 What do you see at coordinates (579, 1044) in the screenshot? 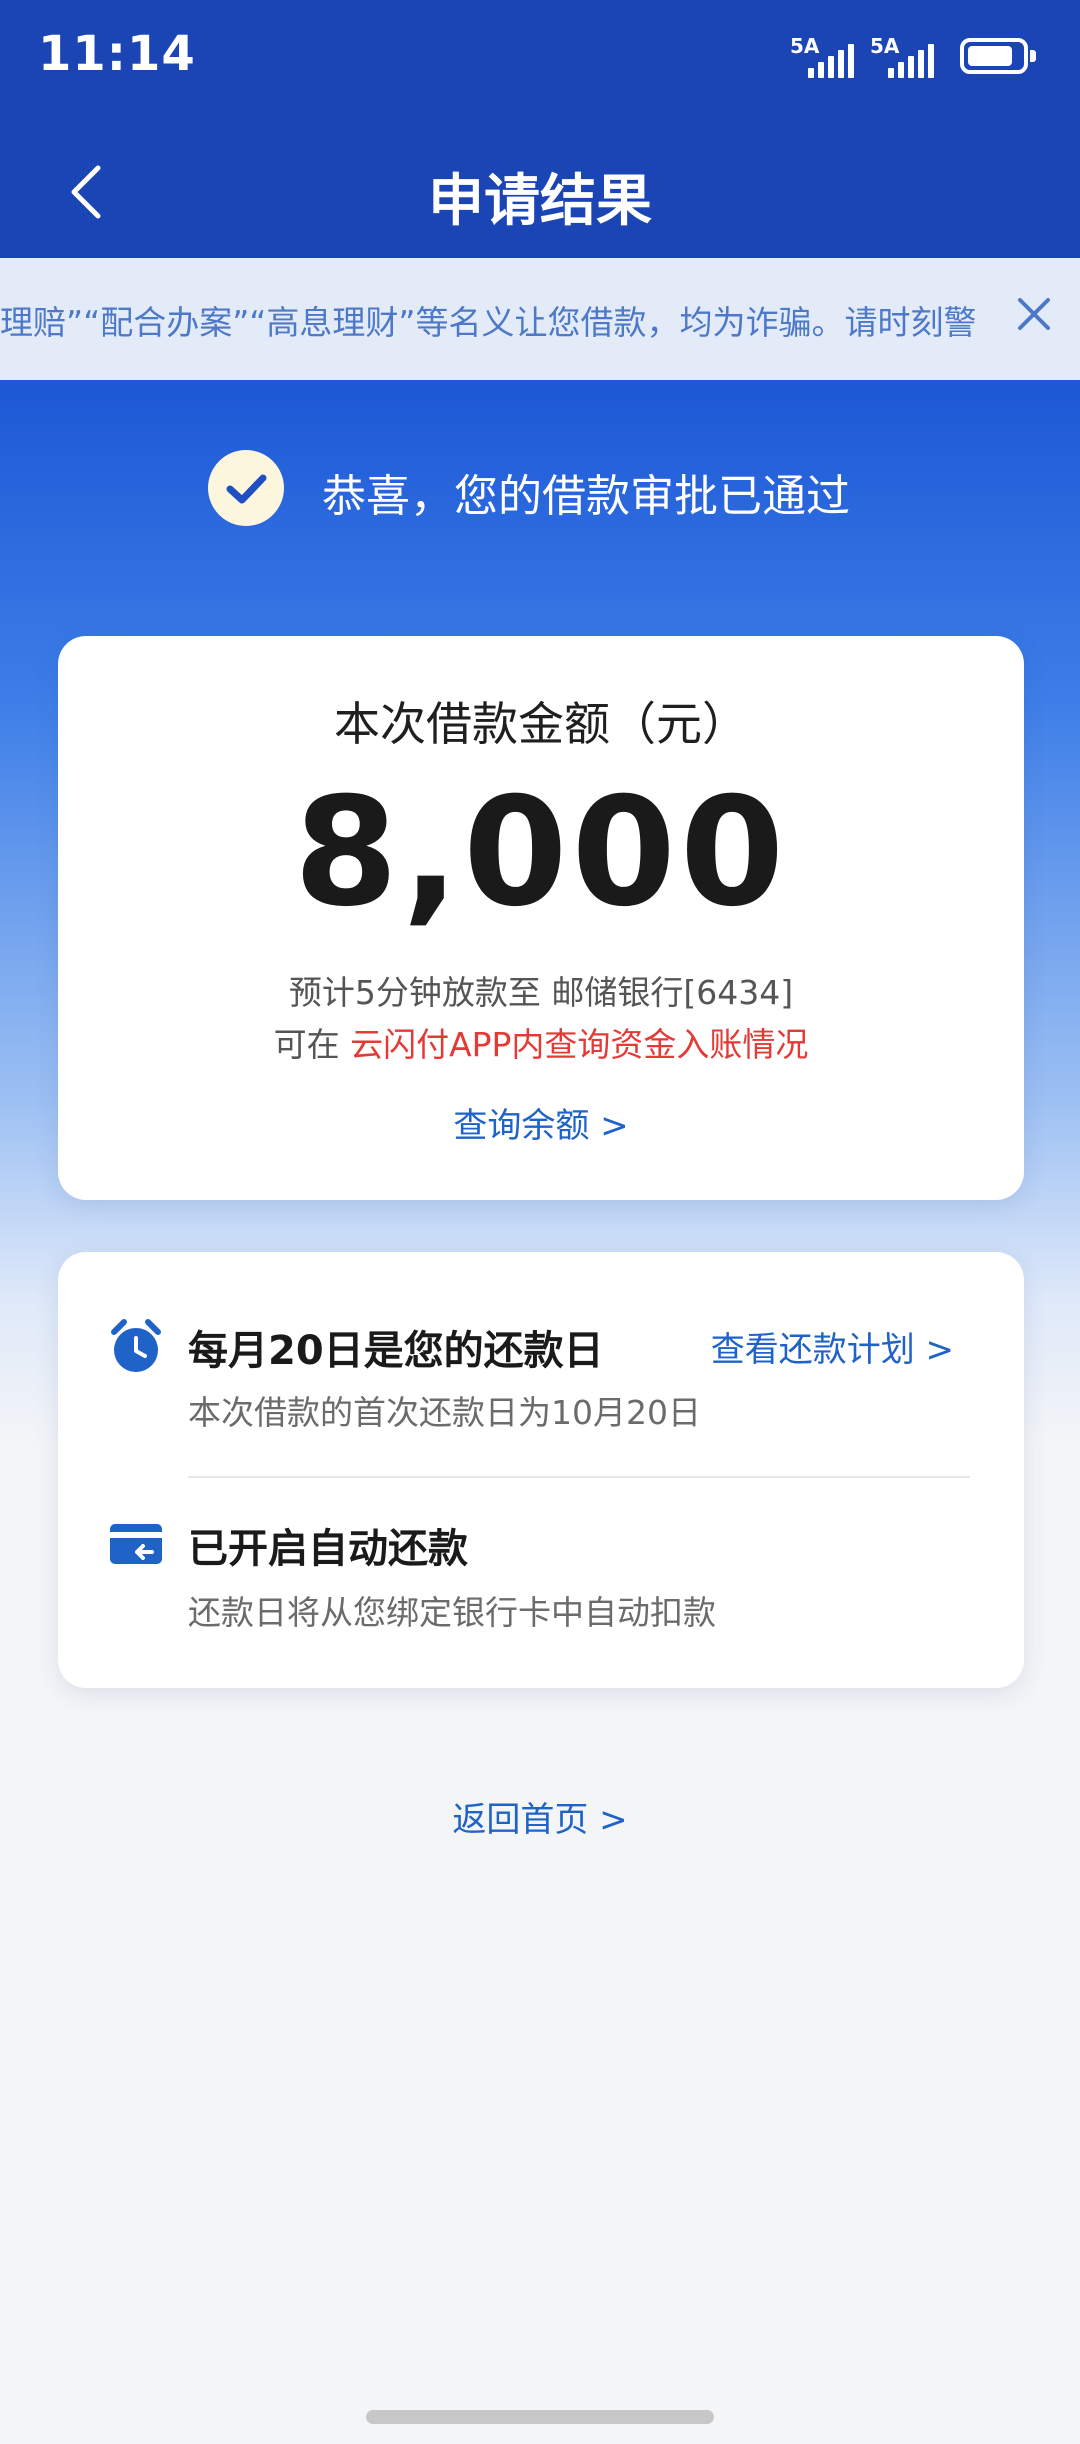
I see `query-info-highlight: 云闪付APP内查询资金入账情况` at bounding box center [579, 1044].